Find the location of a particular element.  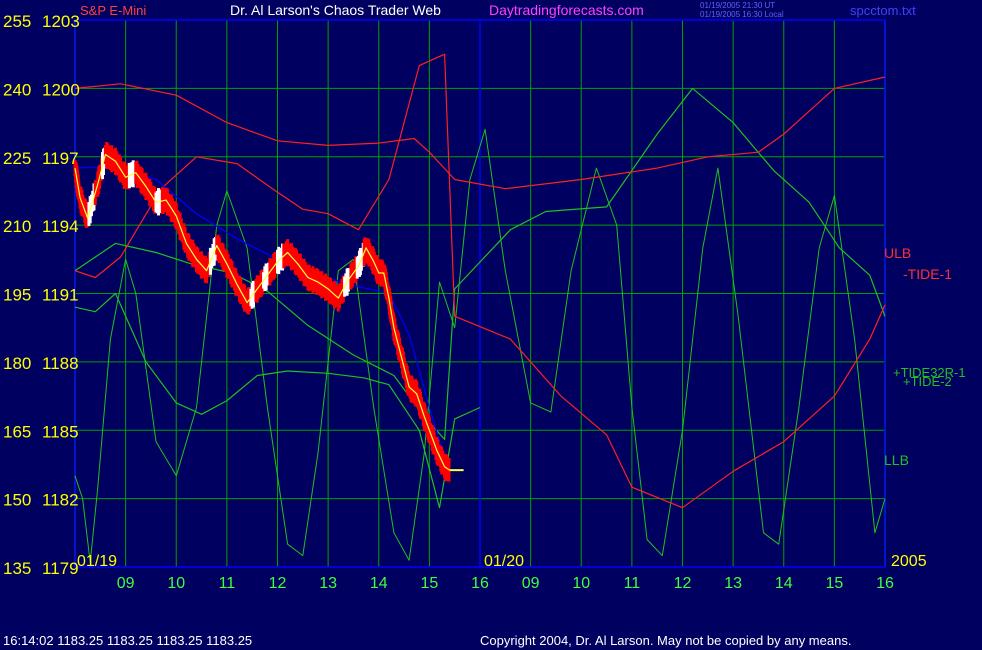

y-tick-outer: 150 is located at coordinates (17, 500).